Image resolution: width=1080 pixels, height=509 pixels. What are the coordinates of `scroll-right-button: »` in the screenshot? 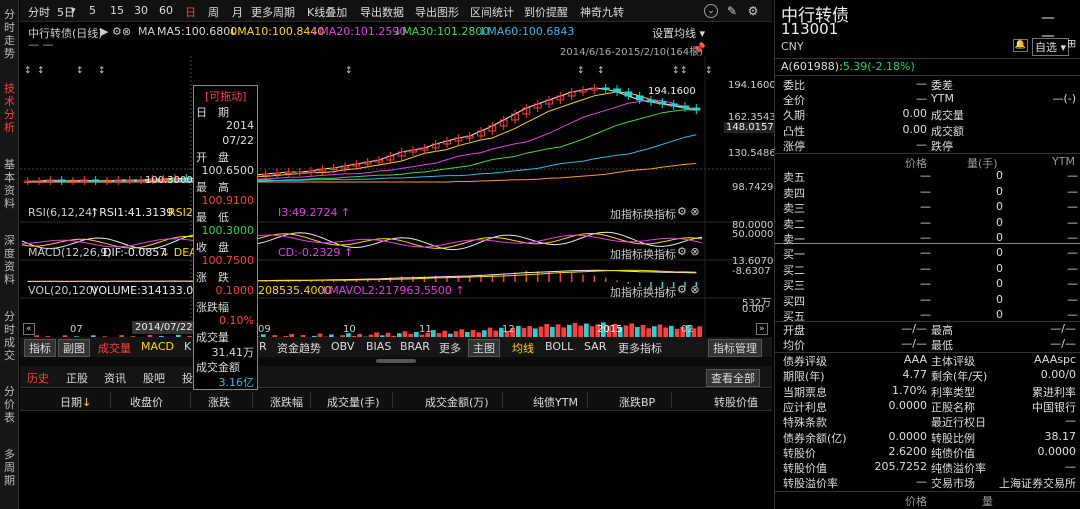 It's located at (762, 329).